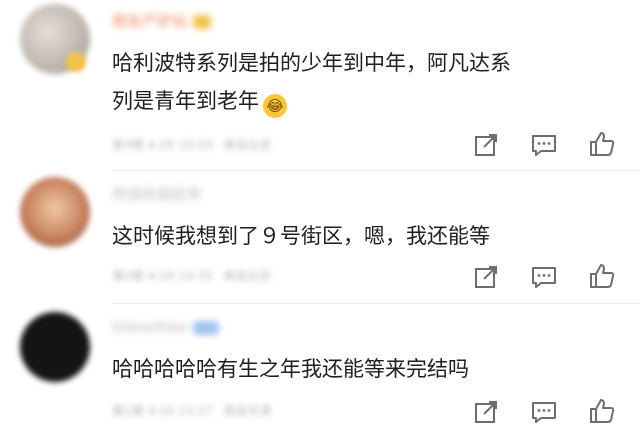 The width and height of the screenshot is (640, 434). What do you see at coordinates (162, 21) in the screenshot?
I see `comment-username: 朋友产驴仙` at bounding box center [162, 21].